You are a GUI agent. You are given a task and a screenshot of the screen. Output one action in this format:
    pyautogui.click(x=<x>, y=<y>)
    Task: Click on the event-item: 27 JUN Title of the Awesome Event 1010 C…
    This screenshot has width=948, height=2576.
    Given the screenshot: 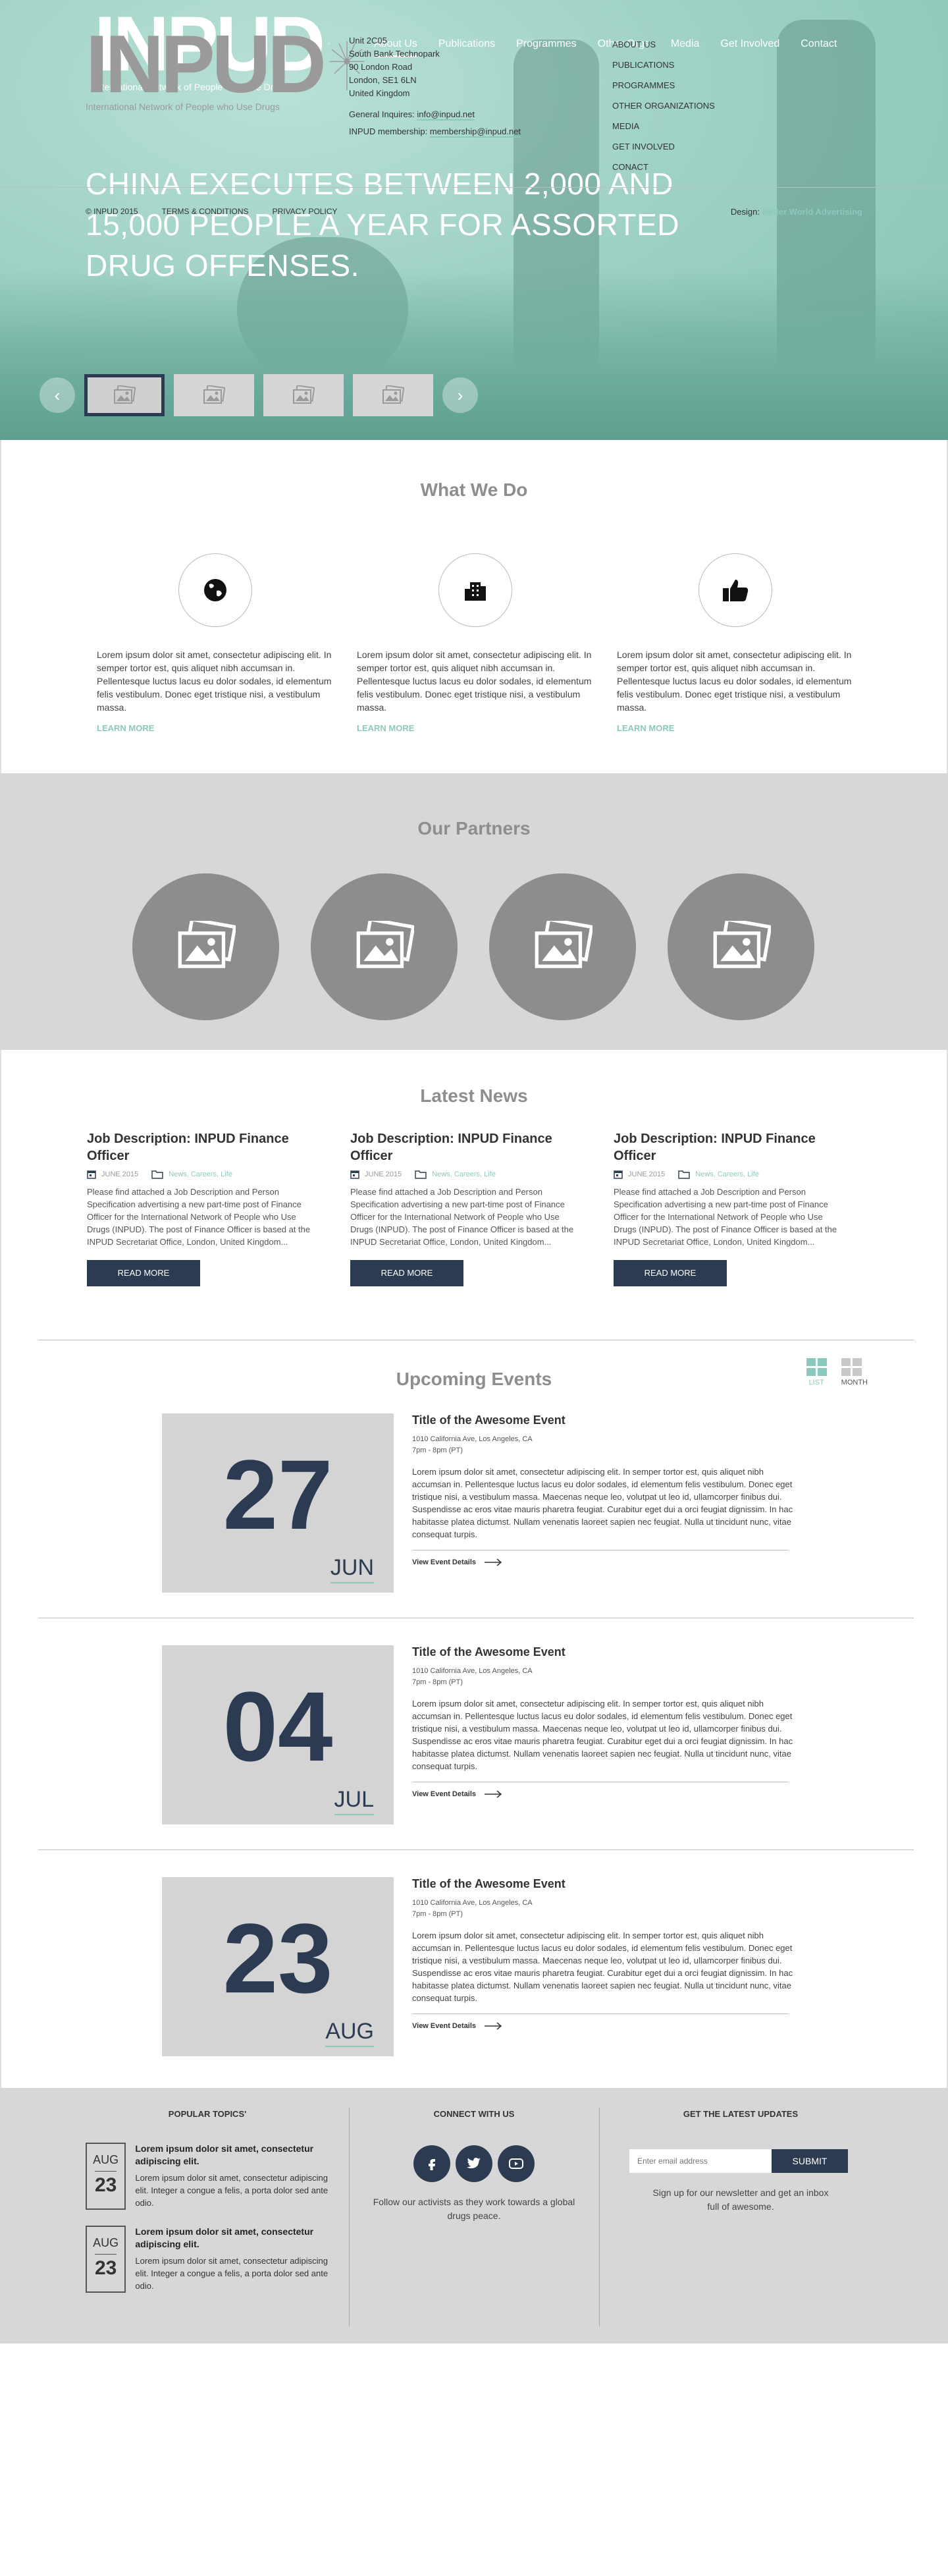 What is the action you would take?
    pyautogui.click(x=478, y=1503)
    